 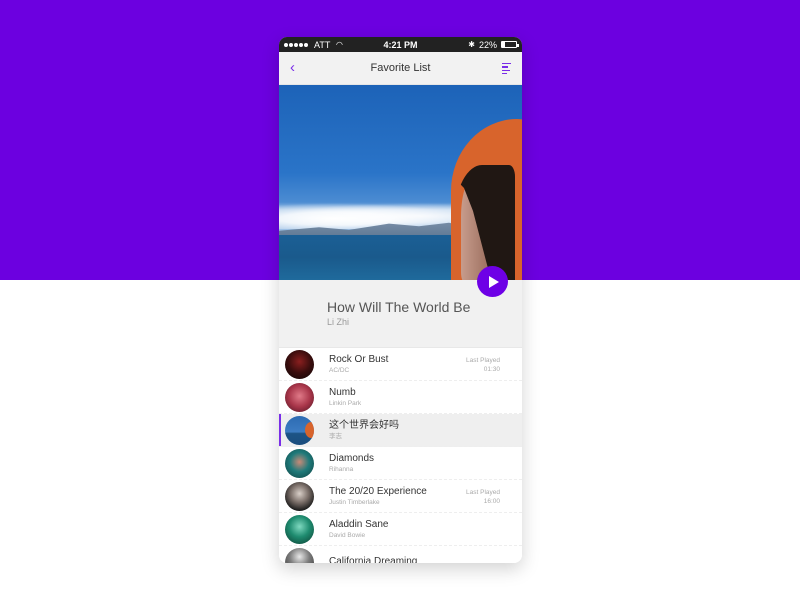 I want to click on song-artist: Linkin Park, so click(x=345, y=403).